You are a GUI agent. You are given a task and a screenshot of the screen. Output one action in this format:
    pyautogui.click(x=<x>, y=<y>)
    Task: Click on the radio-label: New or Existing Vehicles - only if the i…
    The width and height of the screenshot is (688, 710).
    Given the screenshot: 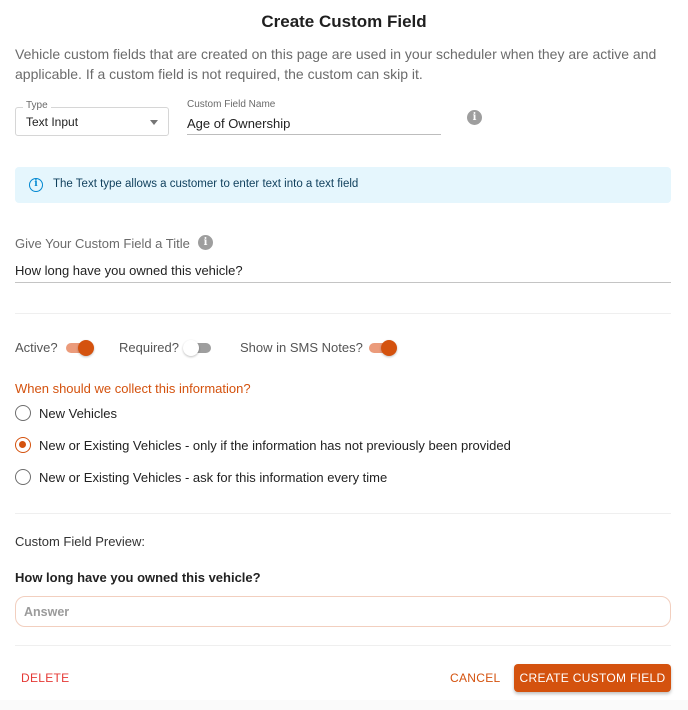 What is the action you would take?
    pyautogui.click(x=275, y=445)
    